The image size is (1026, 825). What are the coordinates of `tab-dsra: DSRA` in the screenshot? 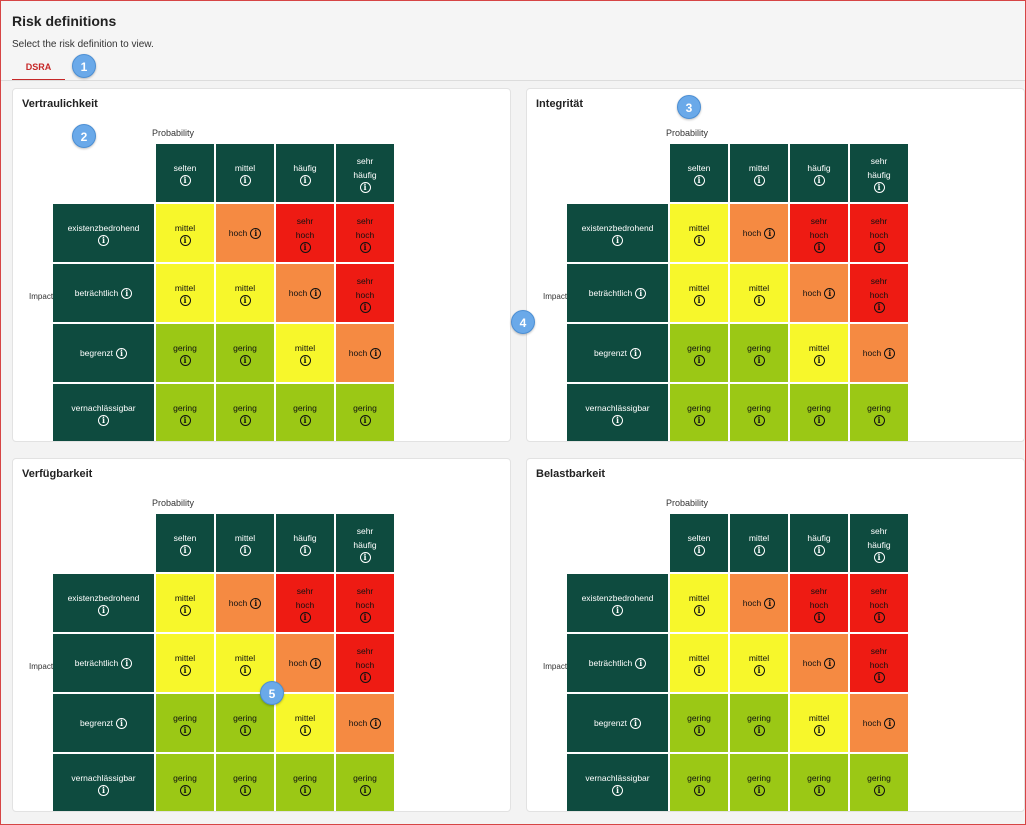 It's located at (38, 69).